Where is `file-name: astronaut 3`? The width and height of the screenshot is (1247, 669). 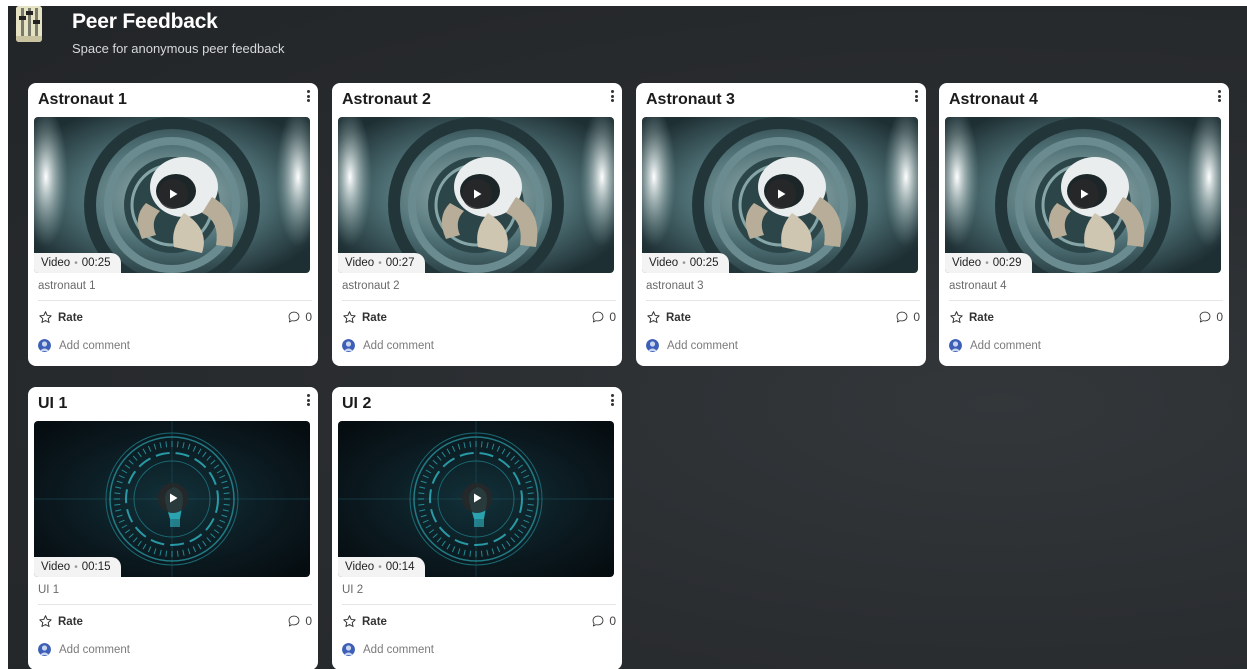
file-name: astronaut 3 is located at coordinates (675, 286).